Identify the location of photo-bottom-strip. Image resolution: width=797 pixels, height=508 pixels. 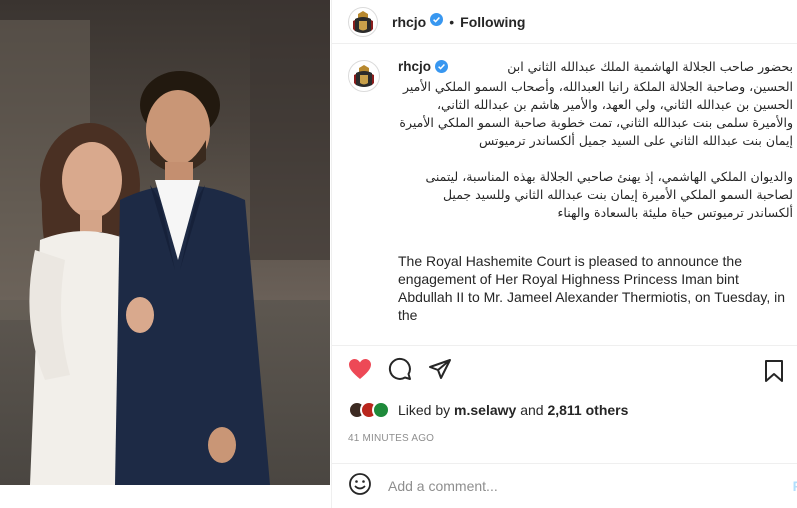
(165, 496).